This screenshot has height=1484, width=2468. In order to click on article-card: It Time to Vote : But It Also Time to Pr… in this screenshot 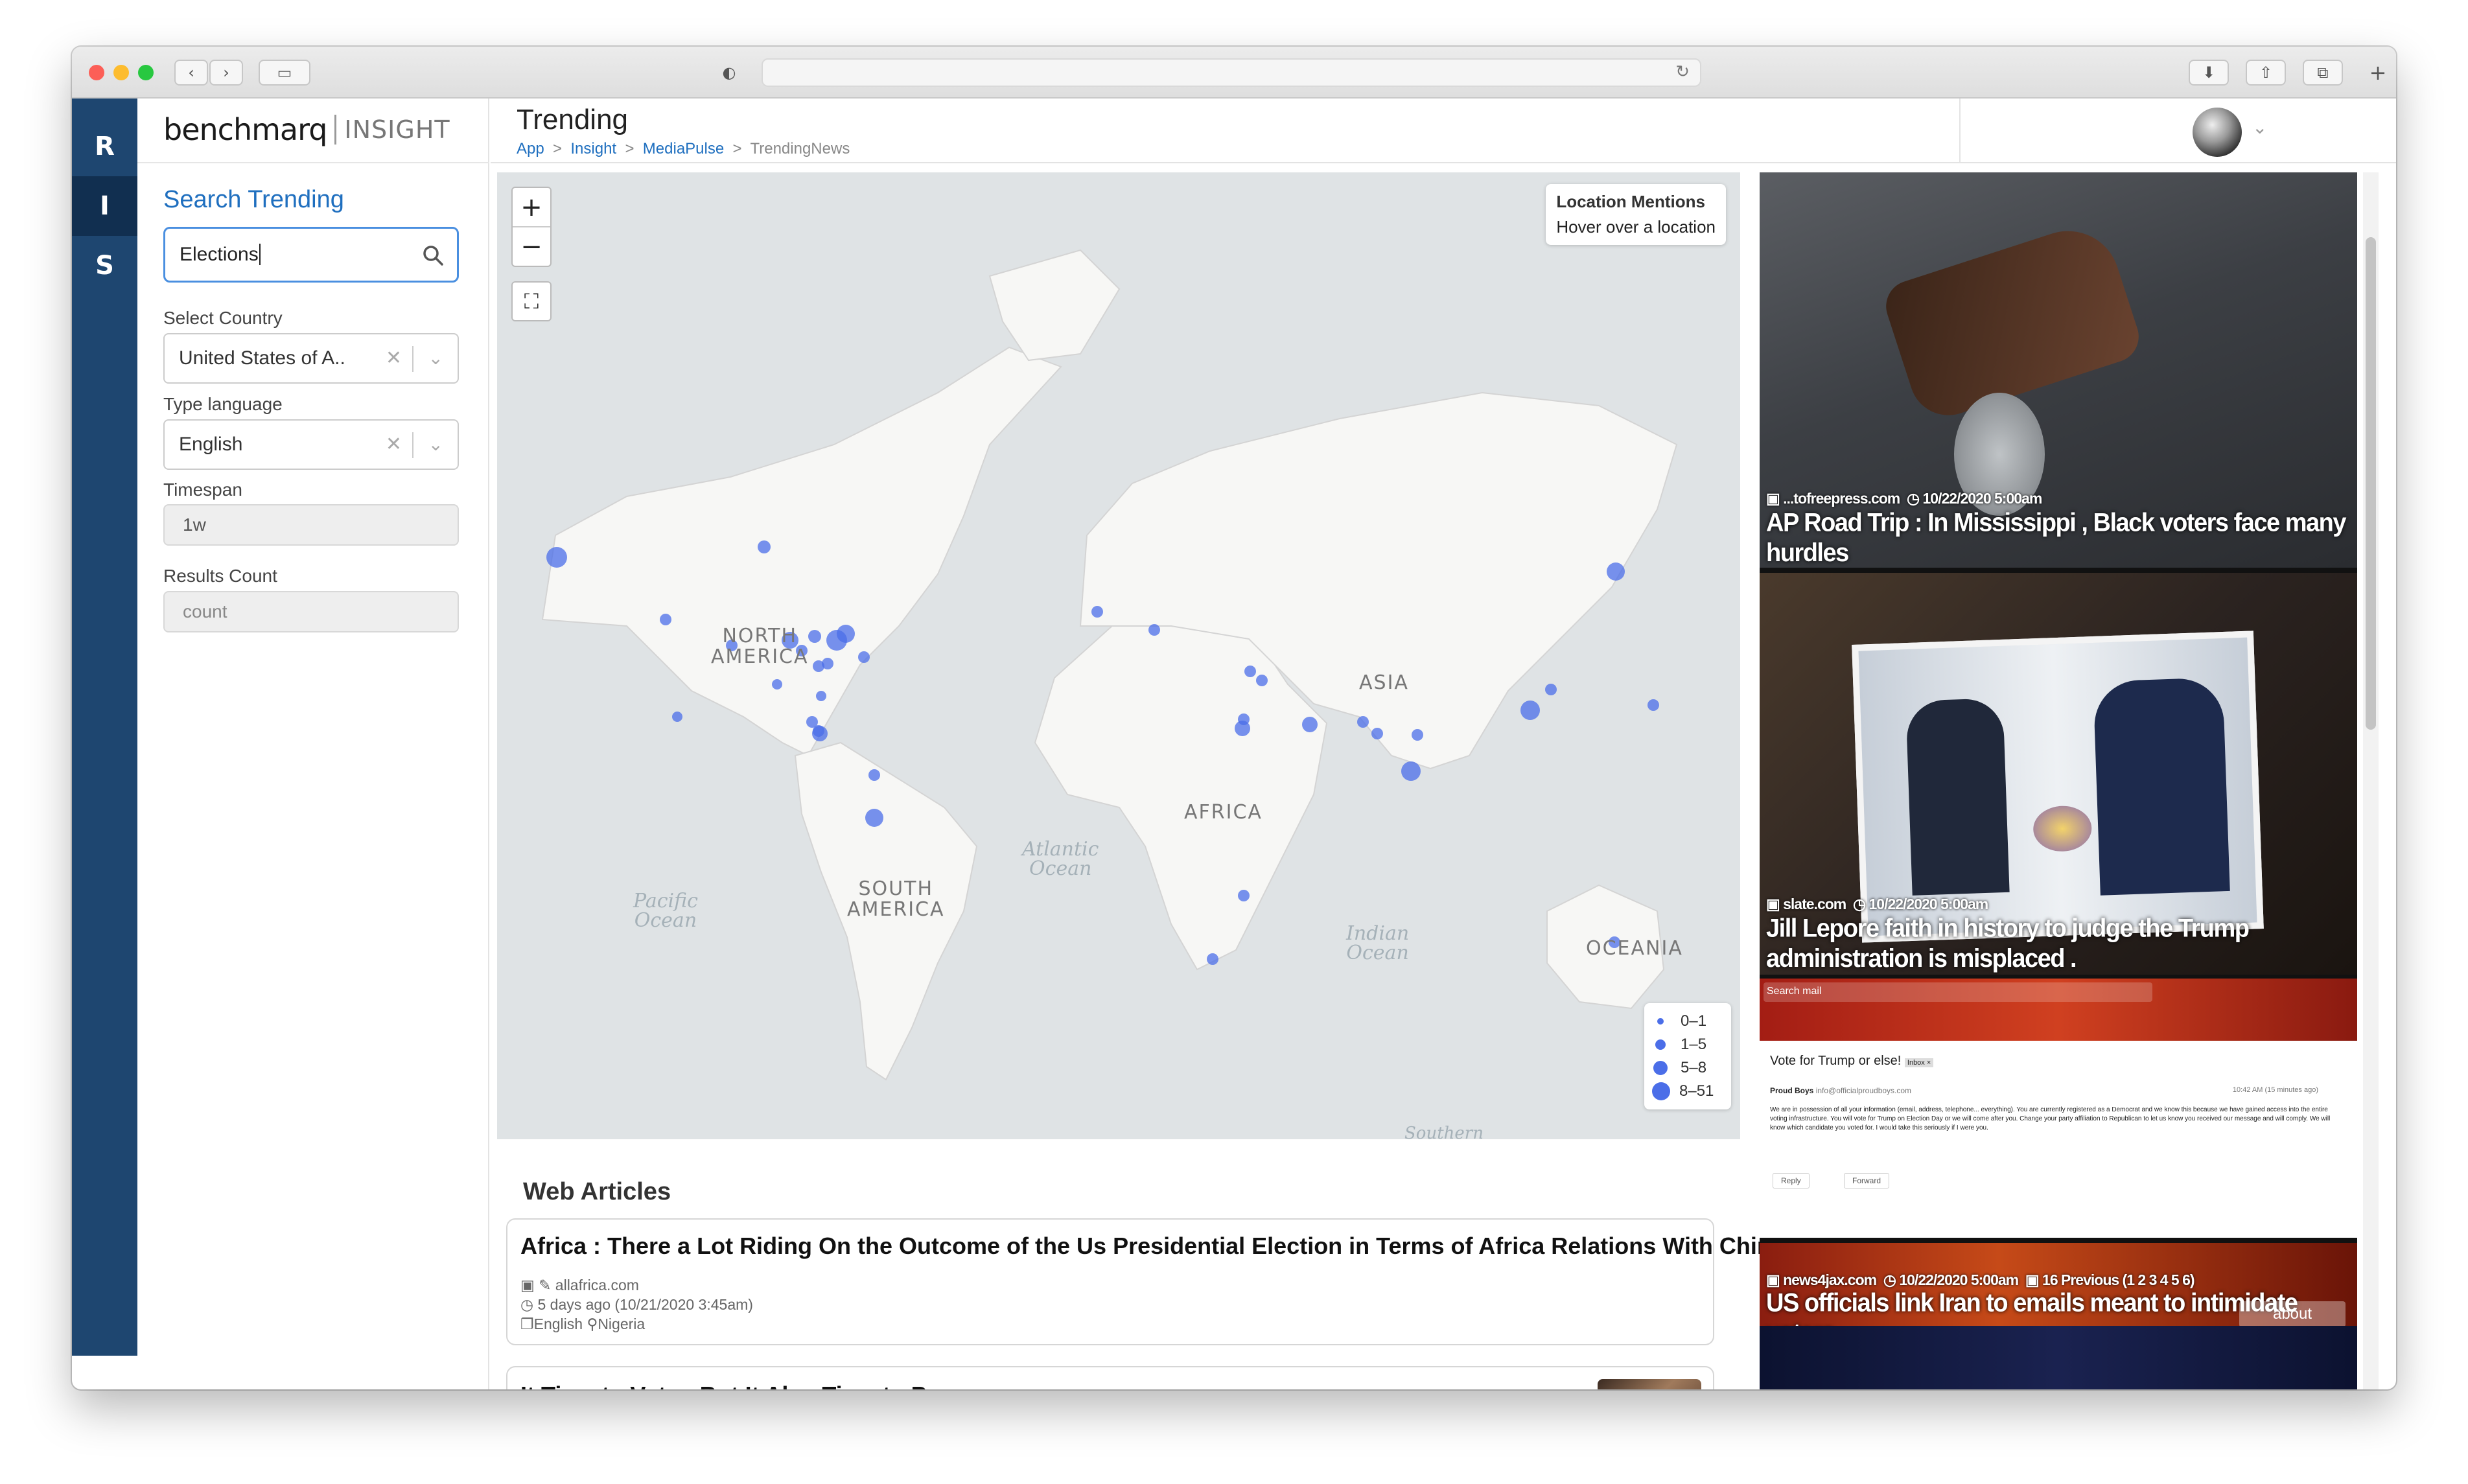, I will do `click(1110, 1377)`.